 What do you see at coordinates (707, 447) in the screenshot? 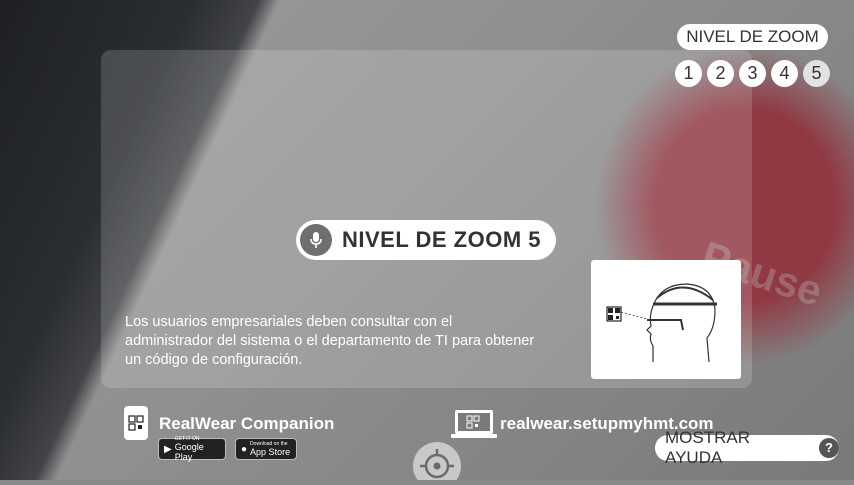
I see `show-help-label: MOSTRAR AYUDA` at bounding box center [707, 447].